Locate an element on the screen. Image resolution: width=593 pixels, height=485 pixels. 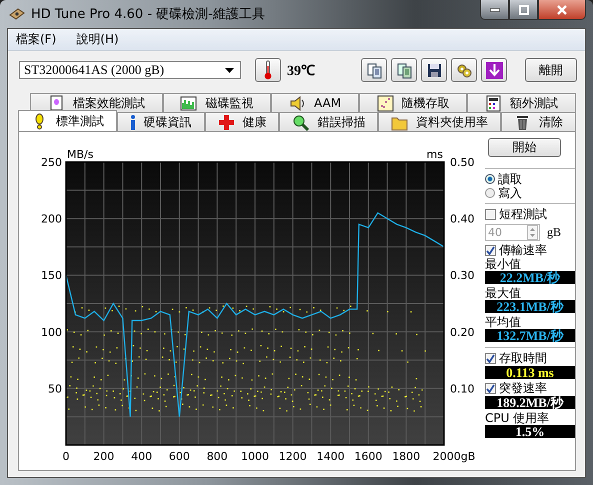
save-icon is located at coordinates (434, 70).